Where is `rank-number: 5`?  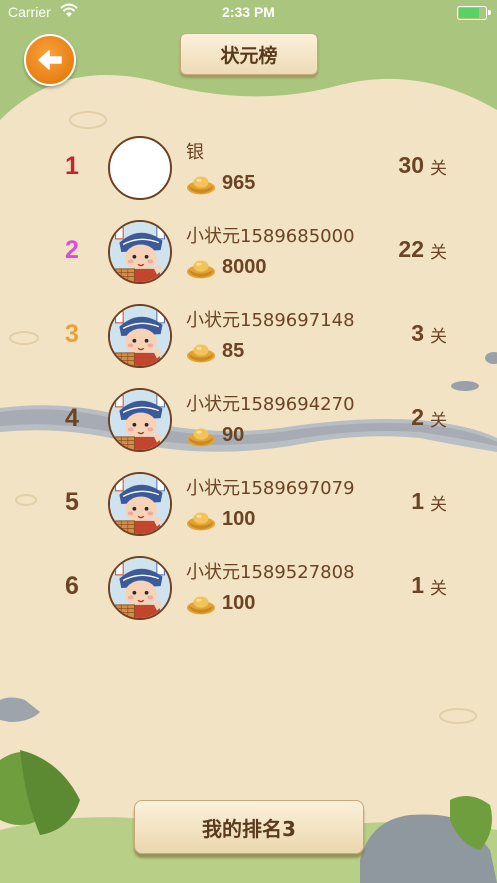 rank-number: 5 is located at coordinates (72, 502).